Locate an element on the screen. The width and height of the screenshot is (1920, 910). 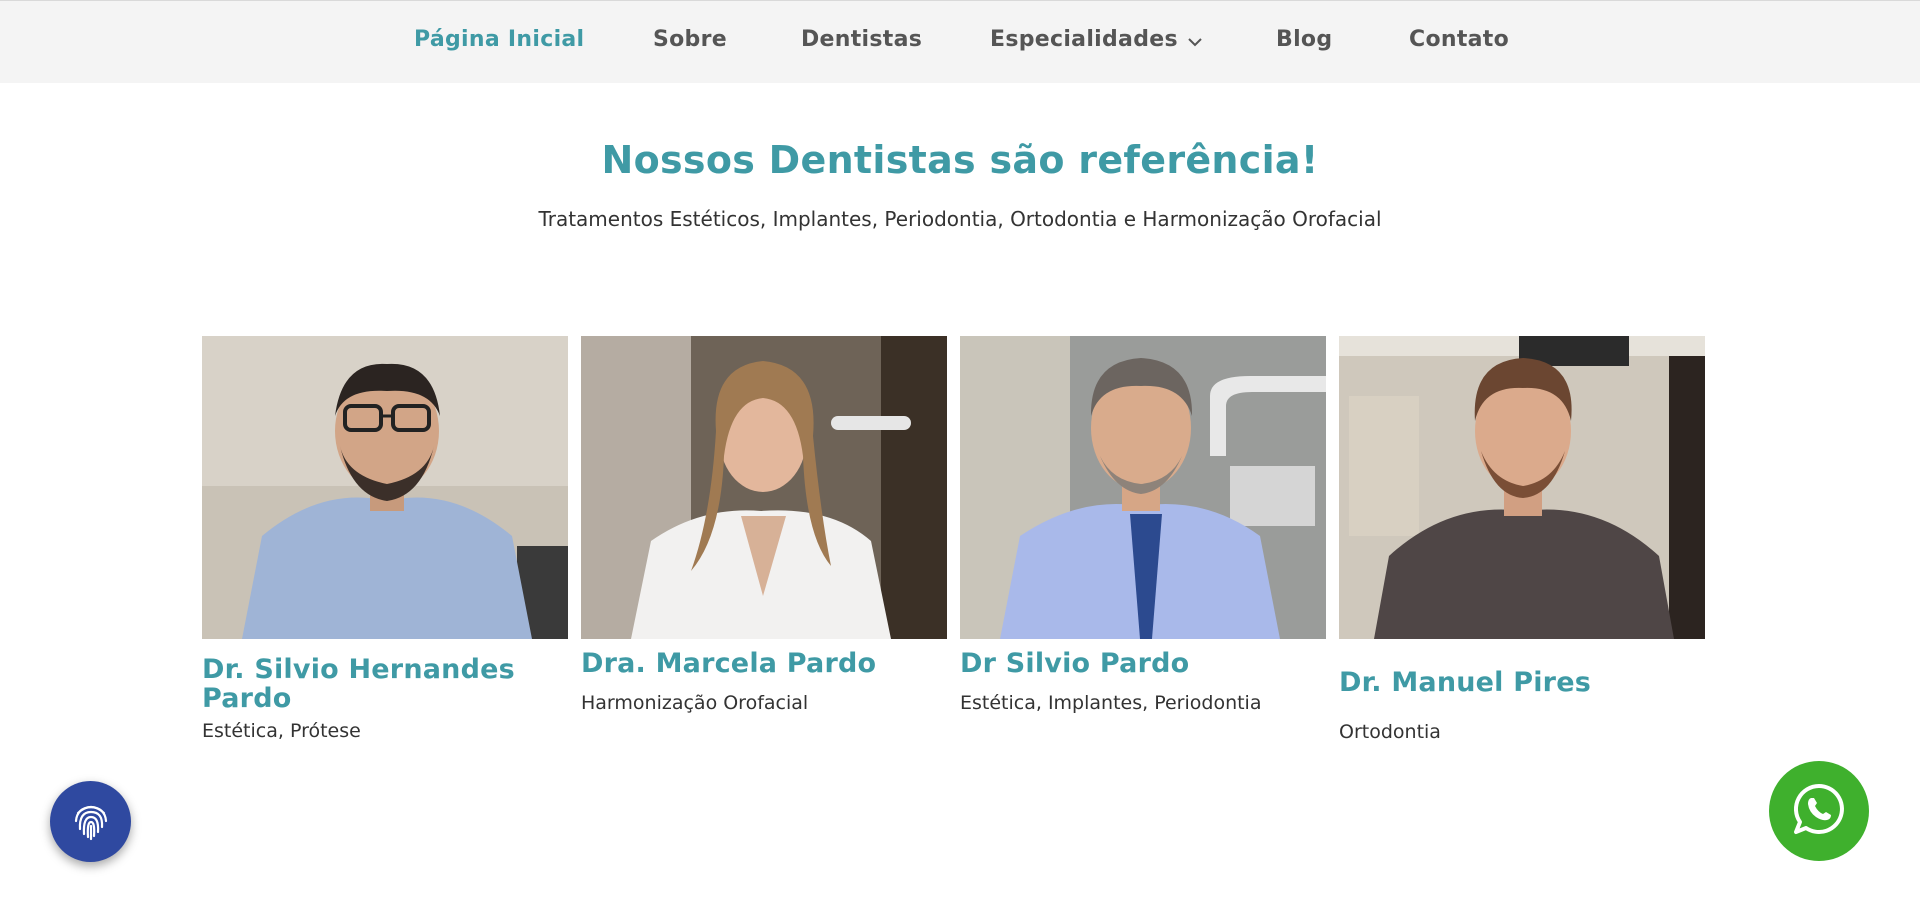
dentist-name: Dr. Manuel Pires is located at coordinates (1522, 682).